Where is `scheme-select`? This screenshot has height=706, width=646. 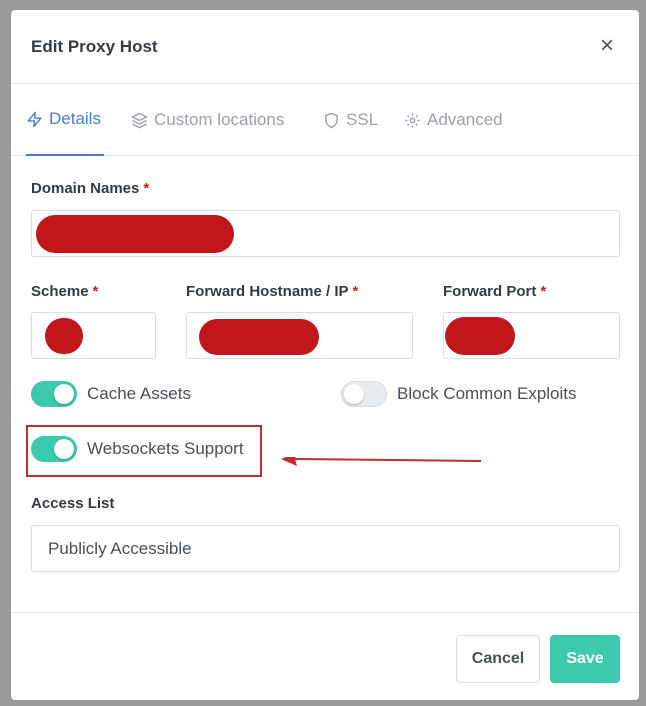 scheme-select is located at coordinates (93, 335).